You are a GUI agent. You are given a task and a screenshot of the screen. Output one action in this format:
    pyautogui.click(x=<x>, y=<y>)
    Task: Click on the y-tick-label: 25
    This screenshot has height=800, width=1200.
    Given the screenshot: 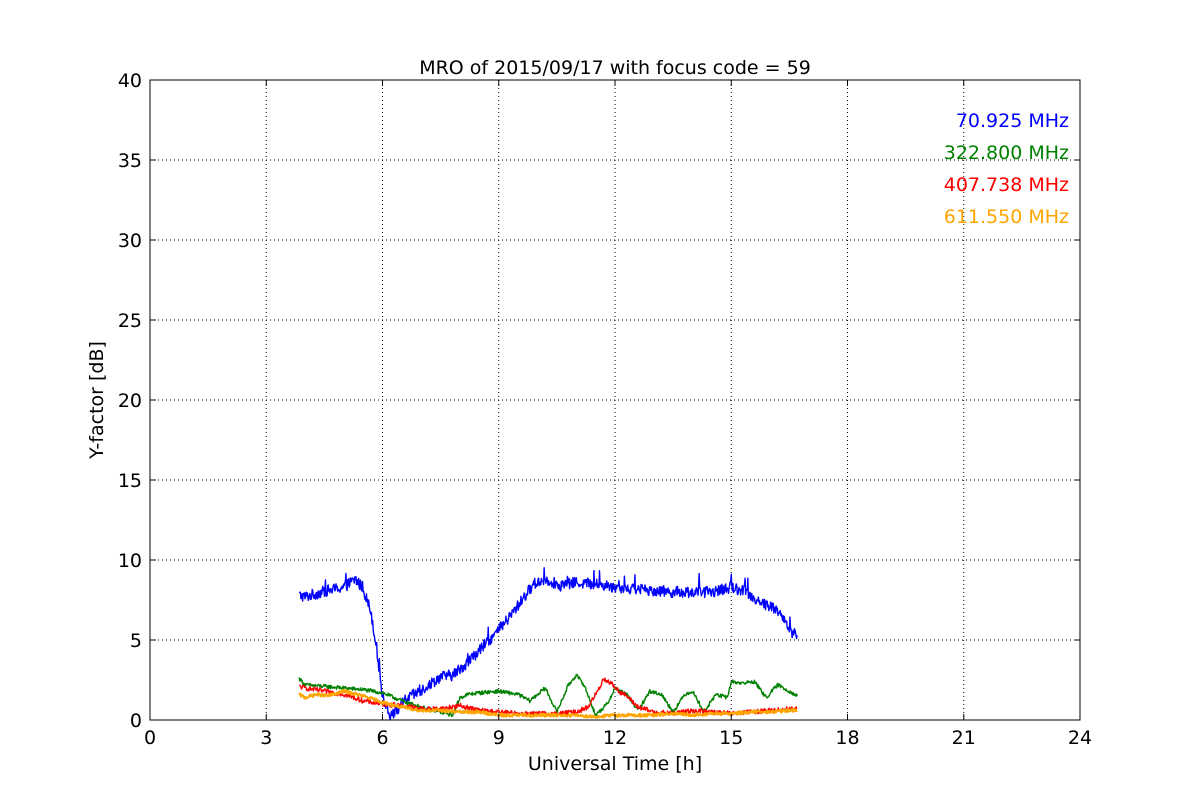 What is the action you would take?
    pyautogui.click(x=130, y=321)
    